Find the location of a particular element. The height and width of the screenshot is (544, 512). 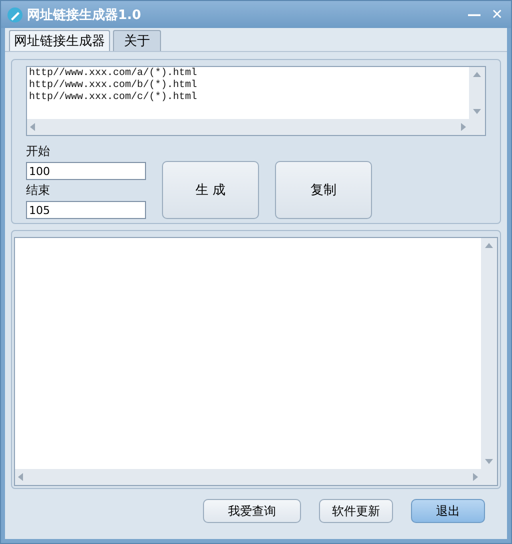

tab: 关于 is located at coordinates (137, 40).